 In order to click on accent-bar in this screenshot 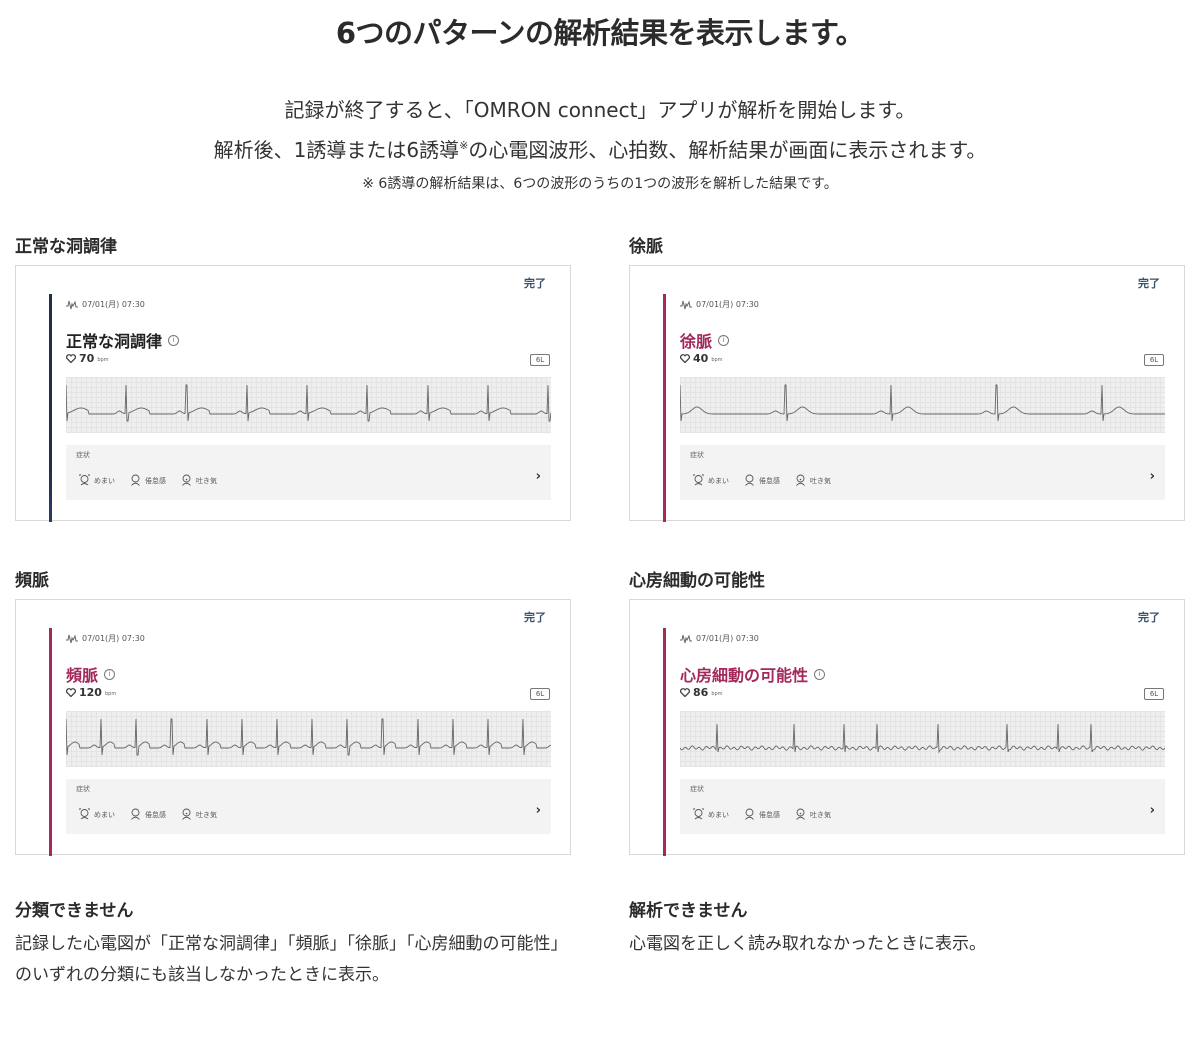, I will do `click(664, 408)`.